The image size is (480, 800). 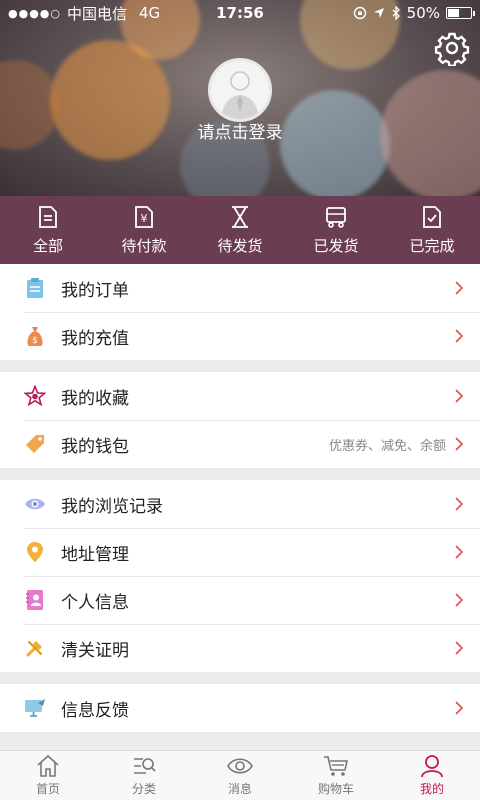 What do you see at coordinates (359, 13) in the screenshot?
I see `rotation-lock-icon` at bounding box center [359, 13].